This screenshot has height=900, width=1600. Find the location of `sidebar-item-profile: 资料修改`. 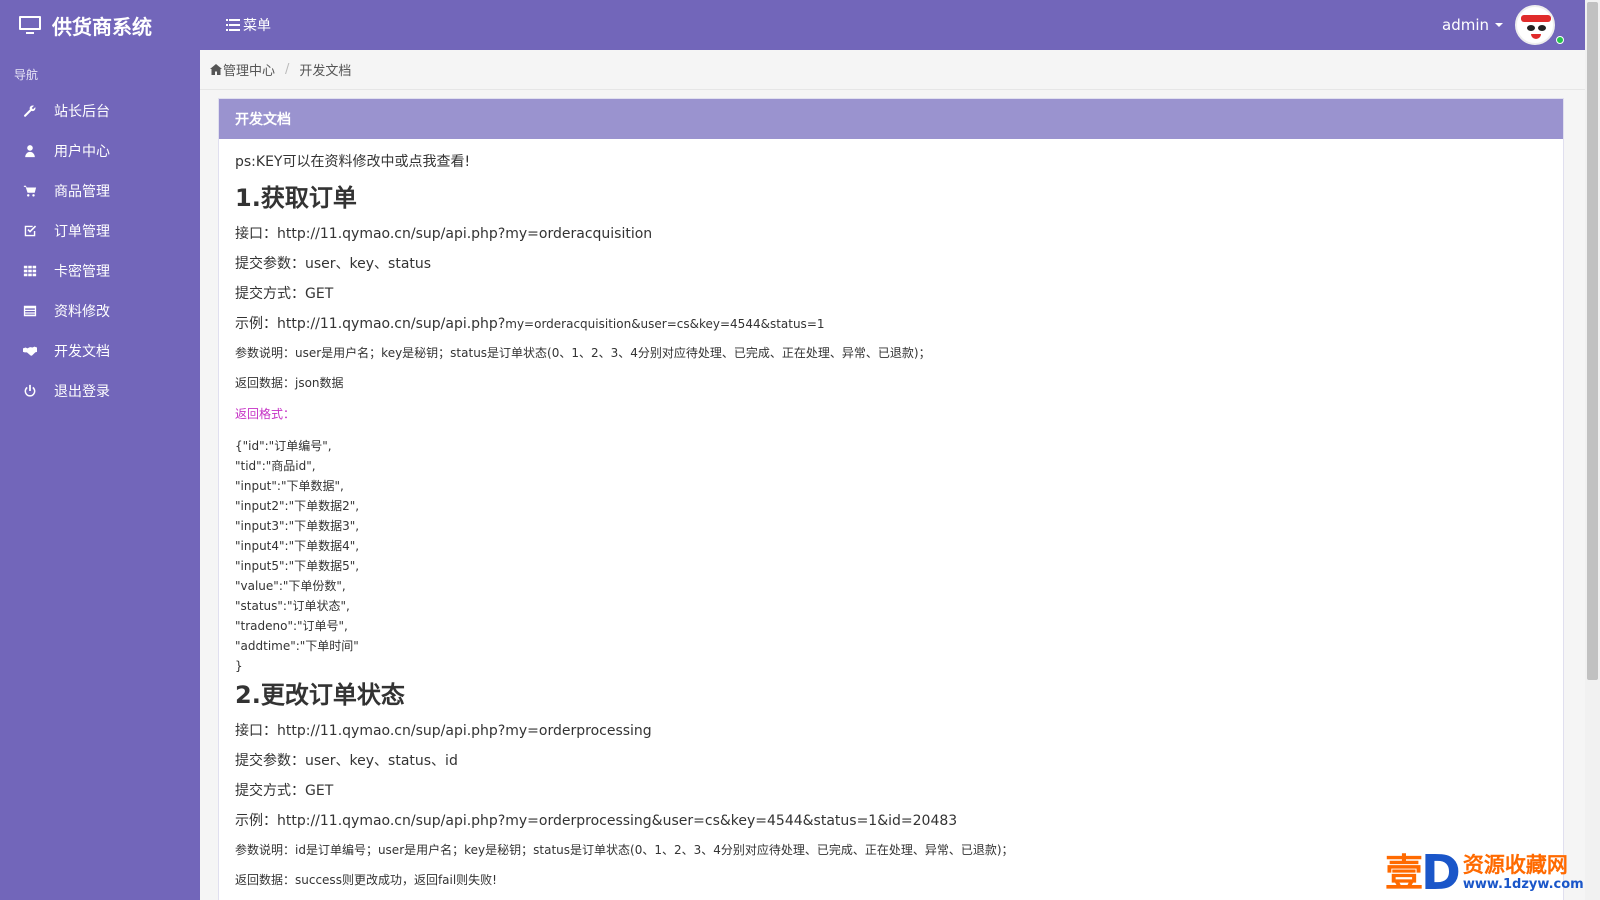

sidebar-item-profile: 资料修改 is located at coordinates (100, 311).